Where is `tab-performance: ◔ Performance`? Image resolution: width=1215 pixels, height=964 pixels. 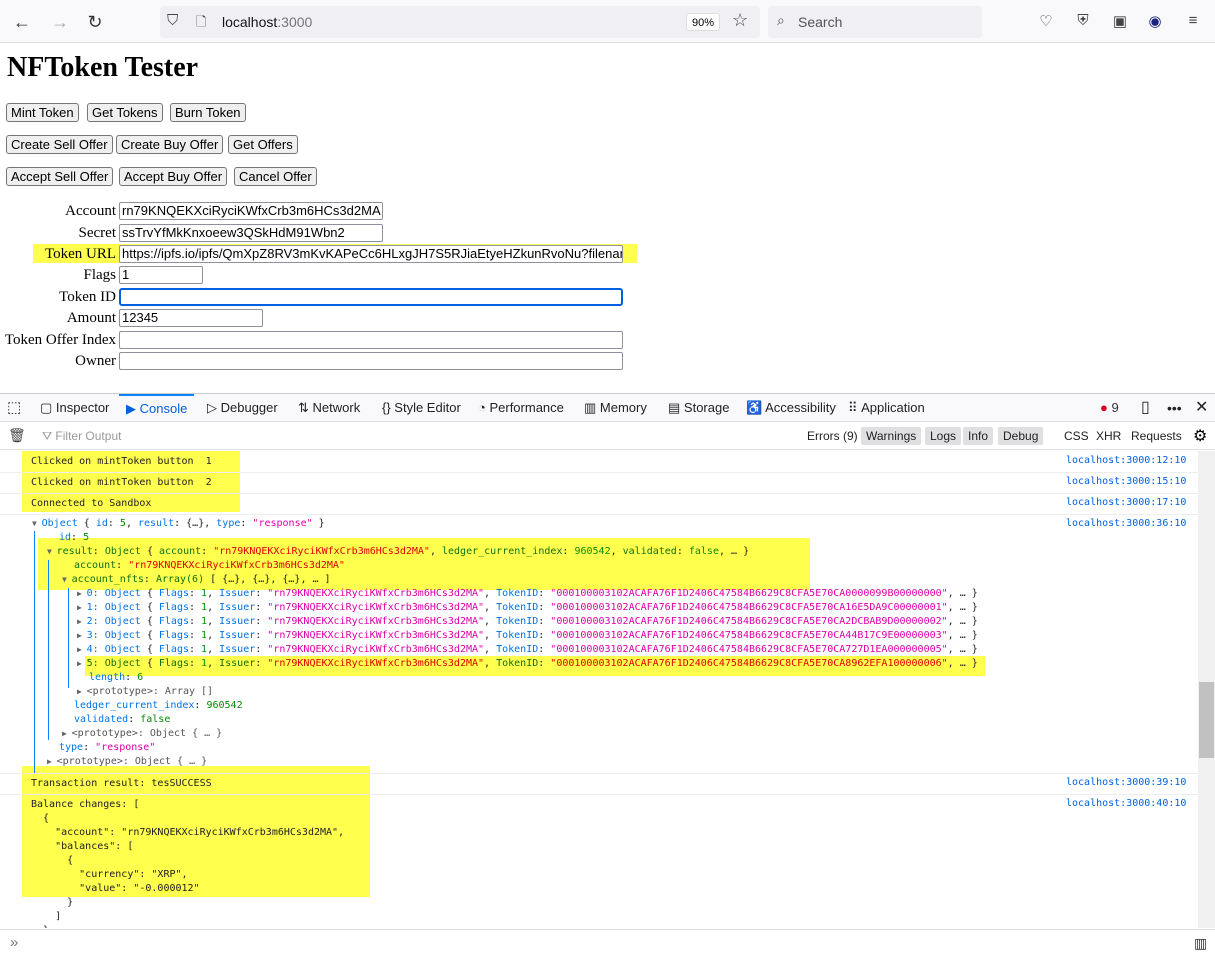 tab-performance: ◔ Performance is located at coordinates (521, 408).